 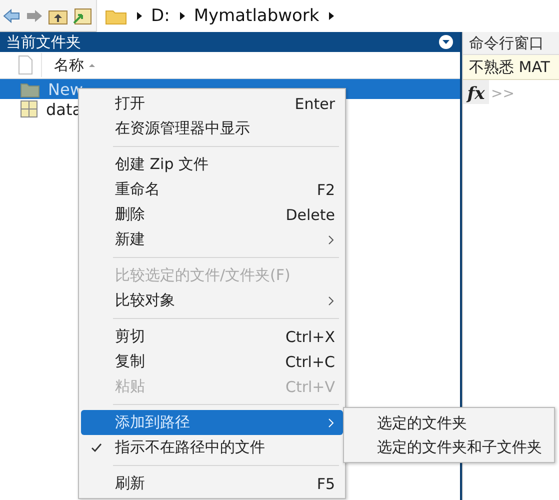 I want to click on panel-title: 命令行窗口, so click(x=511, y=43).